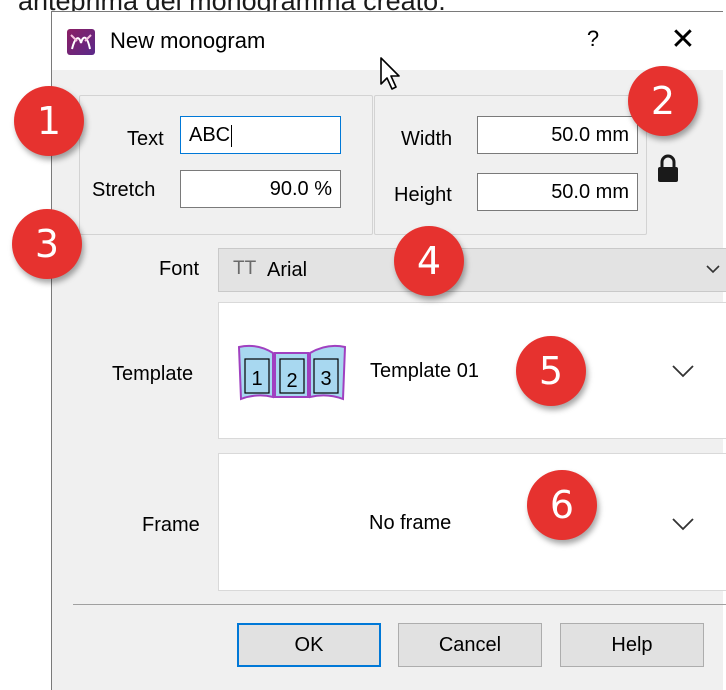 The image size is (726, 690). What do you see at coordinates (424, 371) in the screenshot?
I see `template-value: Template 01` at bounding box center [424, 371].